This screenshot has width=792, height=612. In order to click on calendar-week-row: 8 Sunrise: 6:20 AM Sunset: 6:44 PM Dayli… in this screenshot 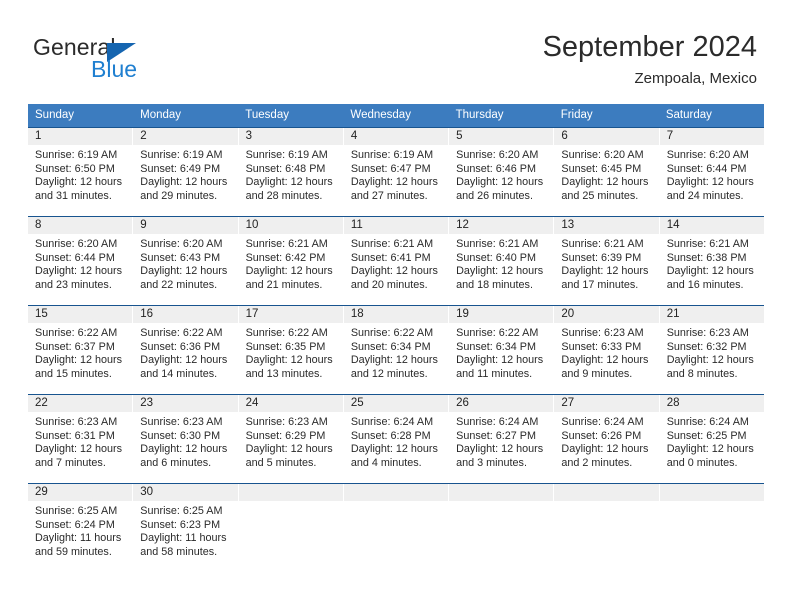, I will do `click(396, 260)`.